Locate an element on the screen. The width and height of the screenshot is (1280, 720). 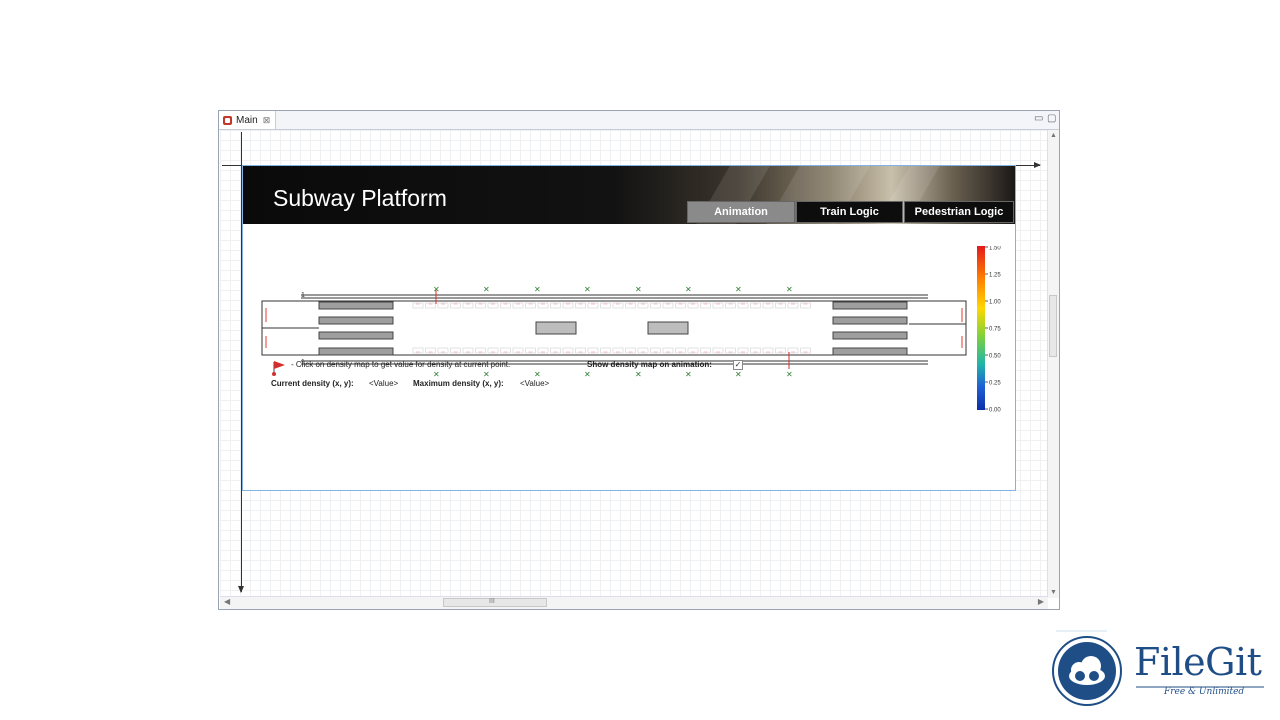
tab-main-label: Main is located at coordinates (247, 120).